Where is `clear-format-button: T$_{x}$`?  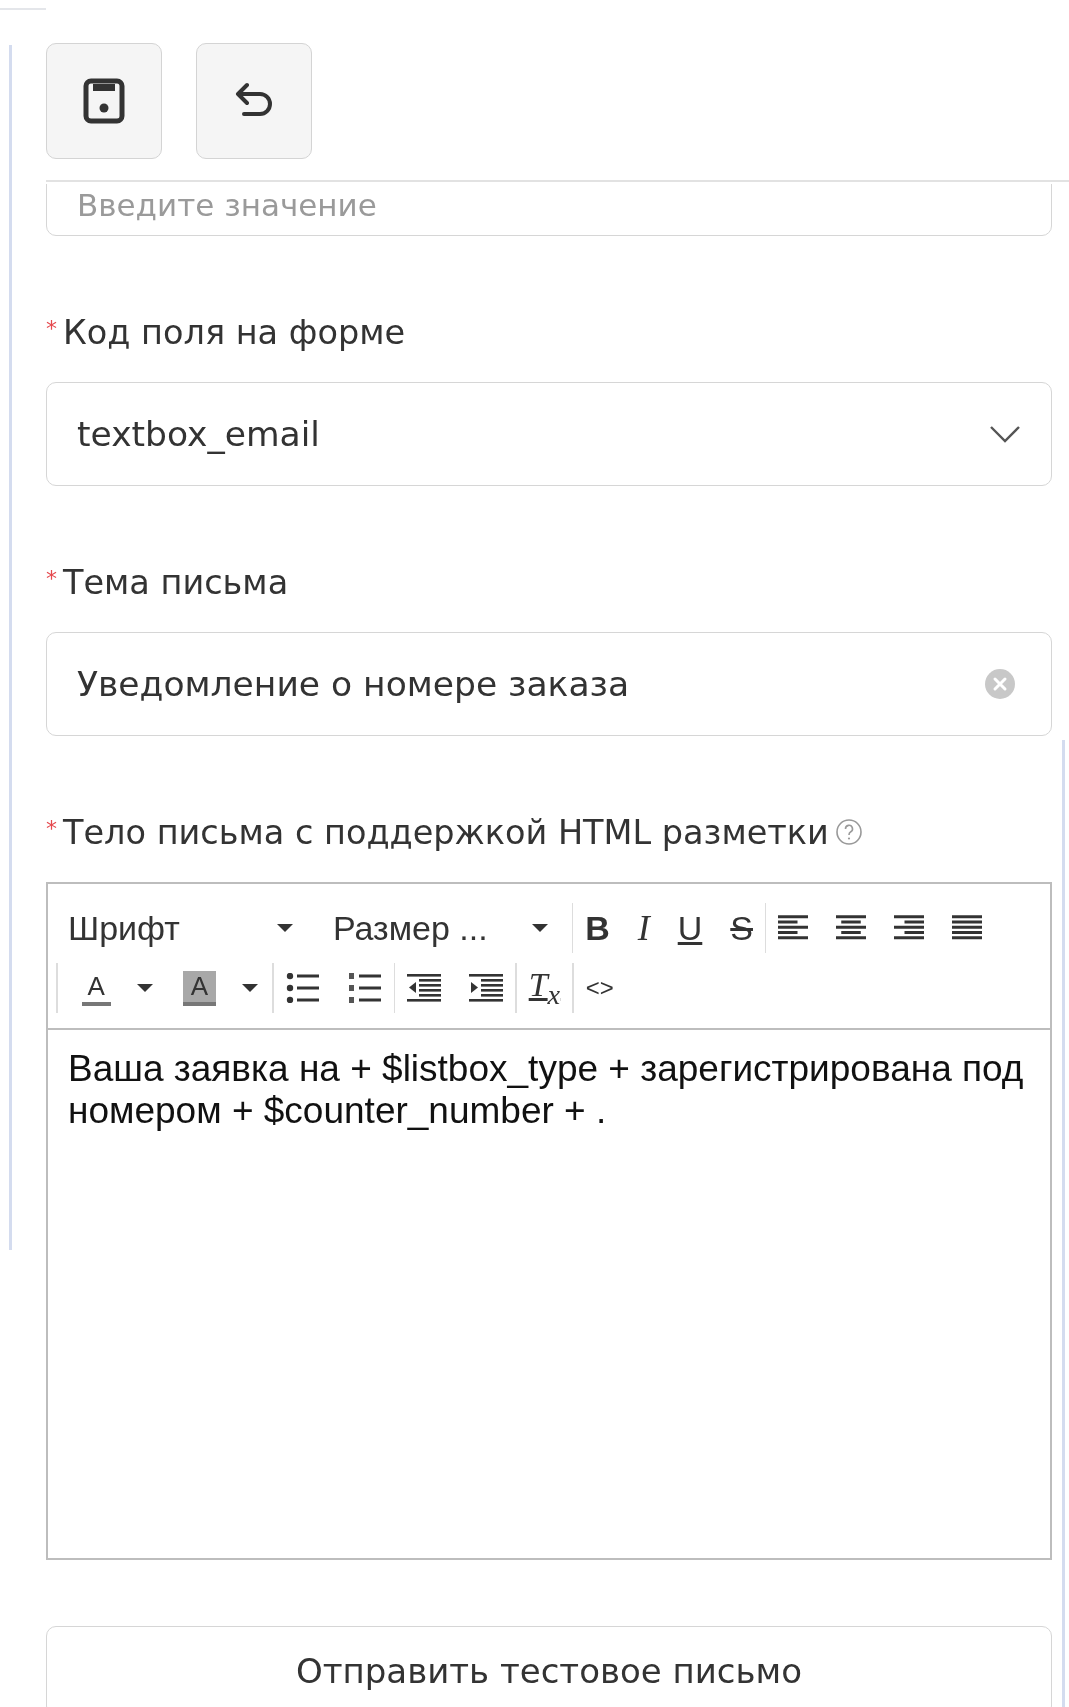
clear-format-button: T$_{x}$ is located at coordinates (544, 988).